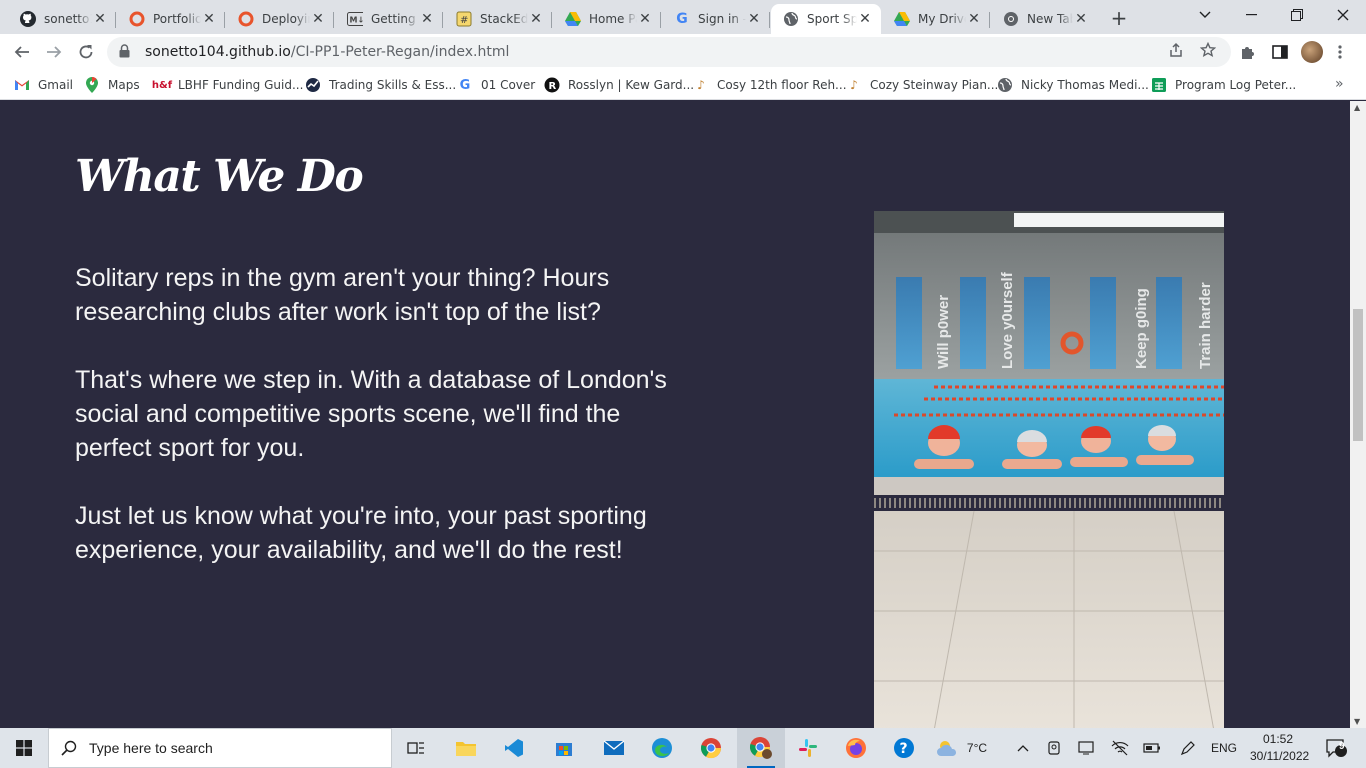  What do you see at coordinates (1297, 15) in the screenshot?
I see `restore-button` at bounding box center [1297, 15].